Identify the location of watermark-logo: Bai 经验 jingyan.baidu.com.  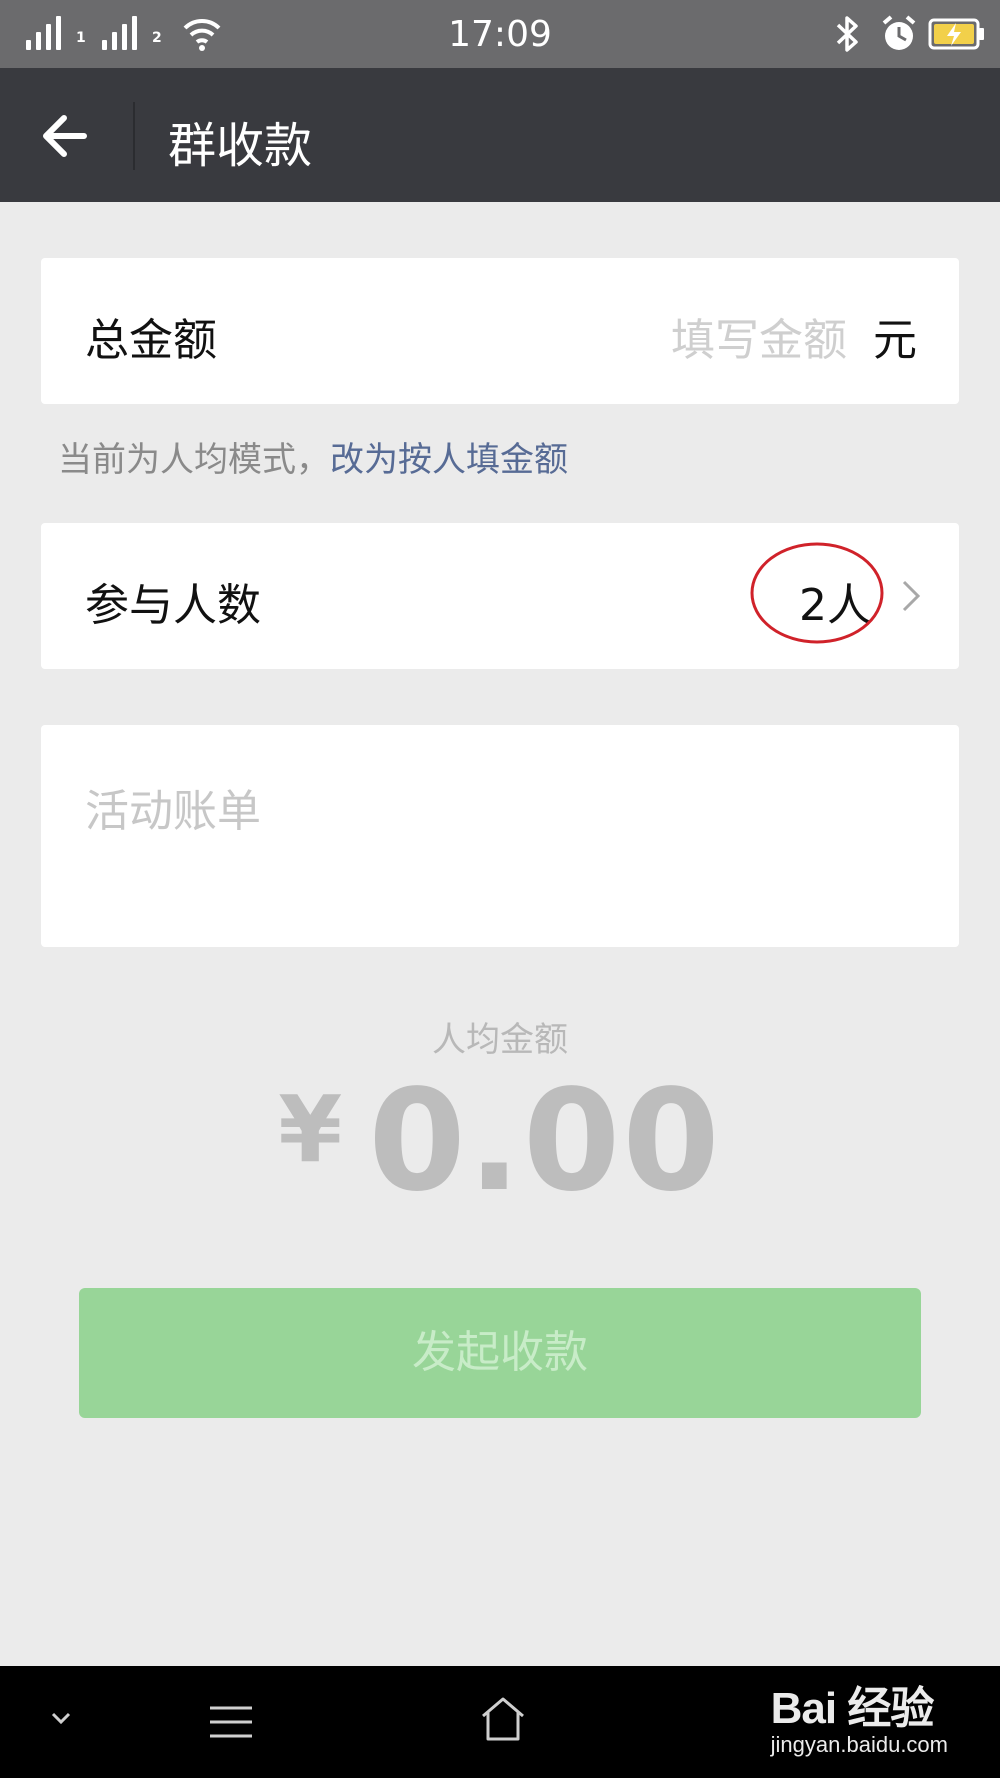
(859, 1715).